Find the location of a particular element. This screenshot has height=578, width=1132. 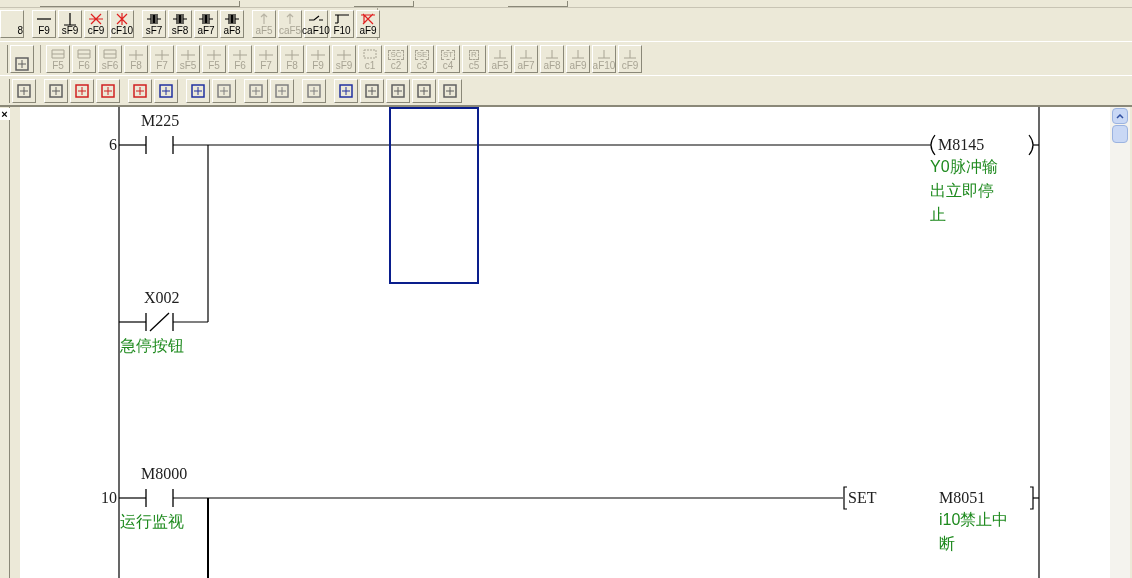

step-number: 10 is located at coordinates (109, 498).